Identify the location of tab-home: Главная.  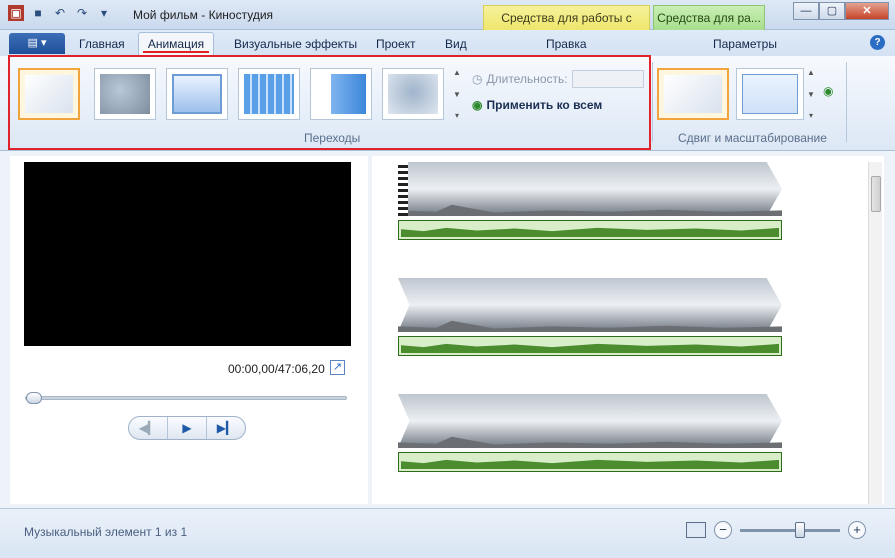
(102, 44).